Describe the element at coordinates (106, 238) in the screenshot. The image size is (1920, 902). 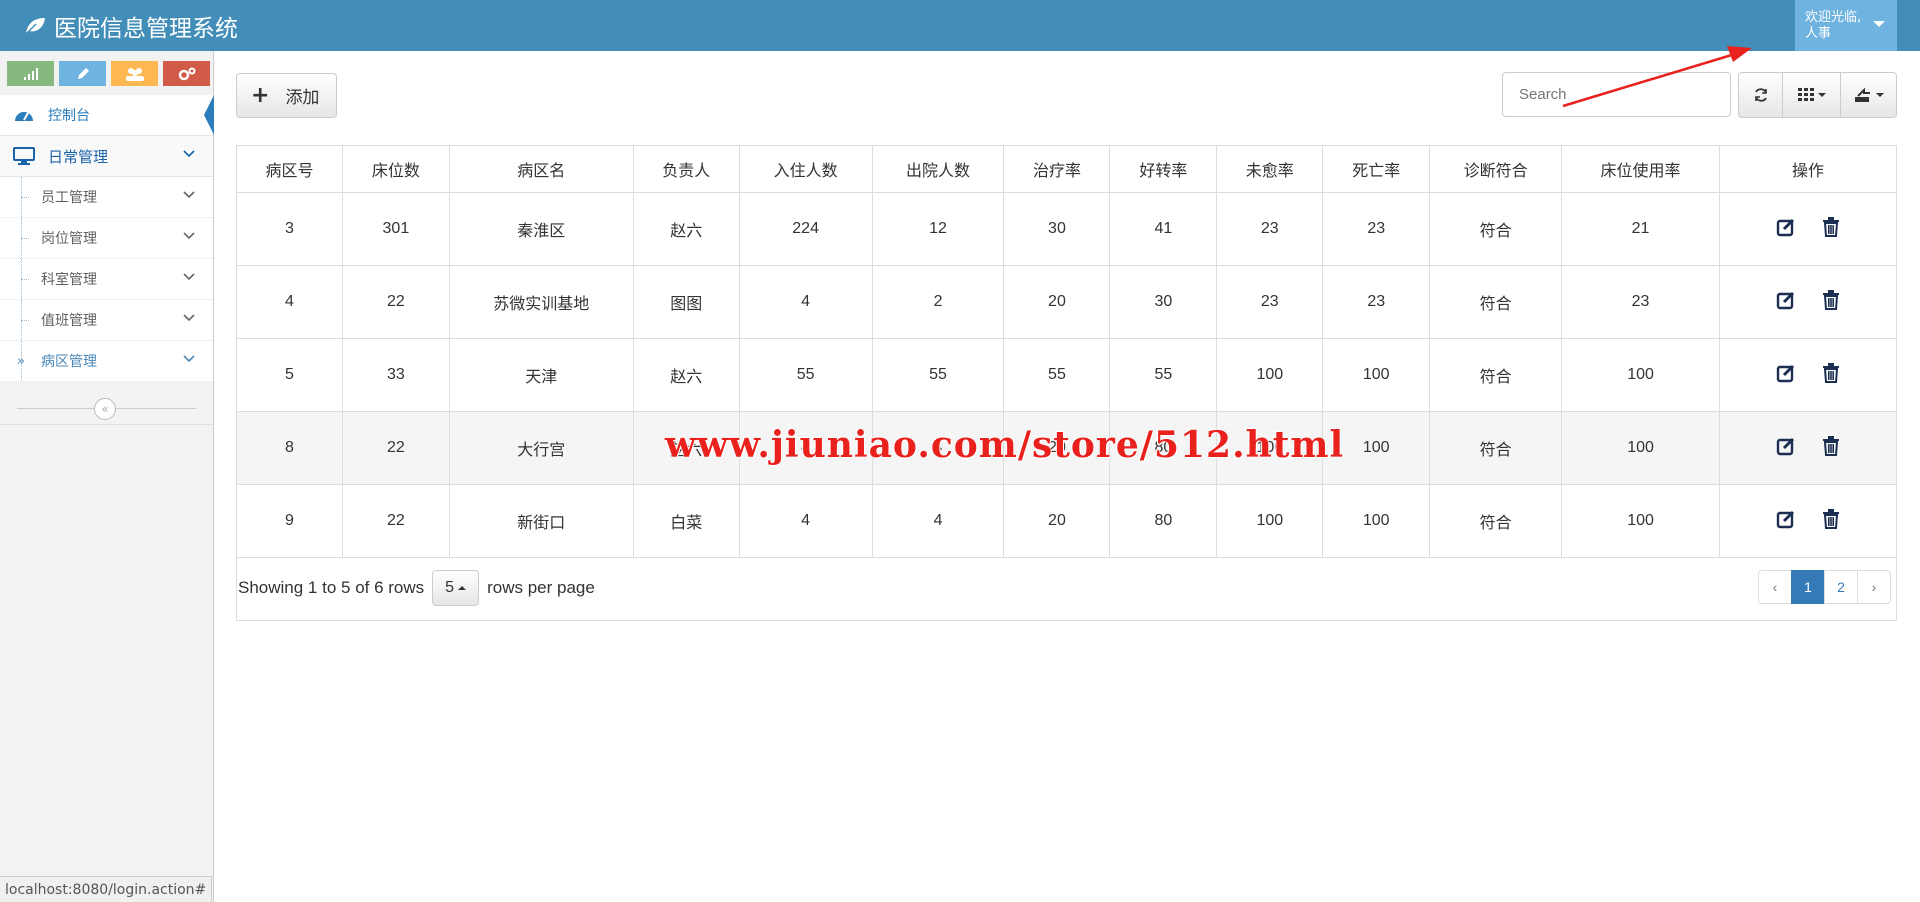
I see `sidebar-item-post: 岗位管理` at that location.